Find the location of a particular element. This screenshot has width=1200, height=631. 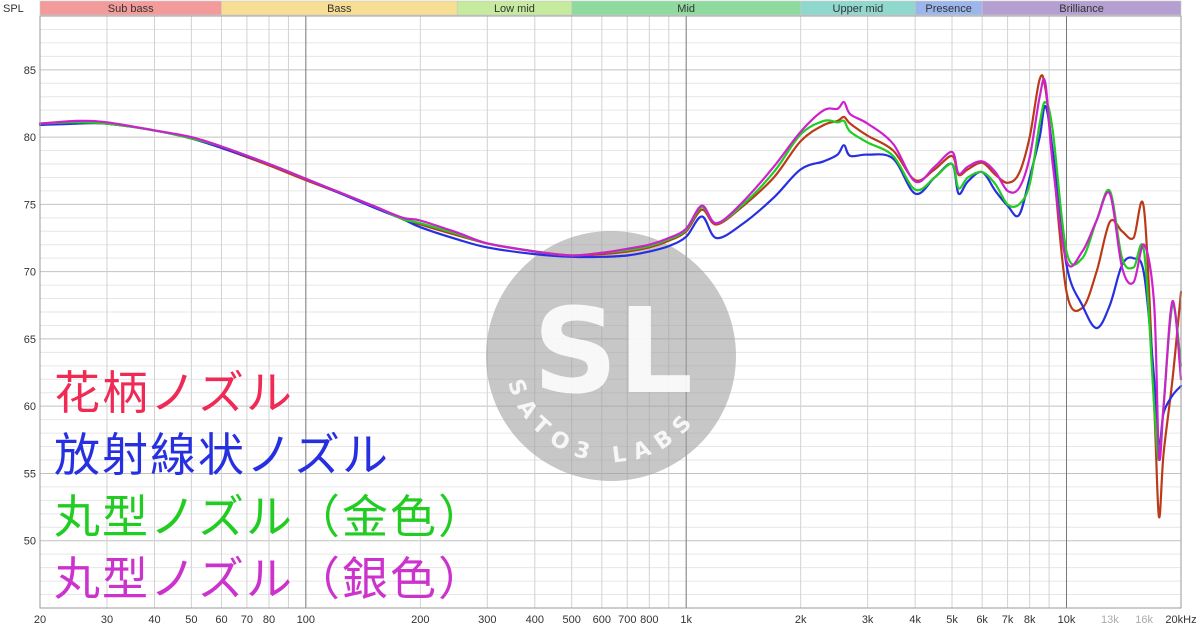

legend-entry: 丸型ノズル（銀色） is located at coordinates (270, 579).